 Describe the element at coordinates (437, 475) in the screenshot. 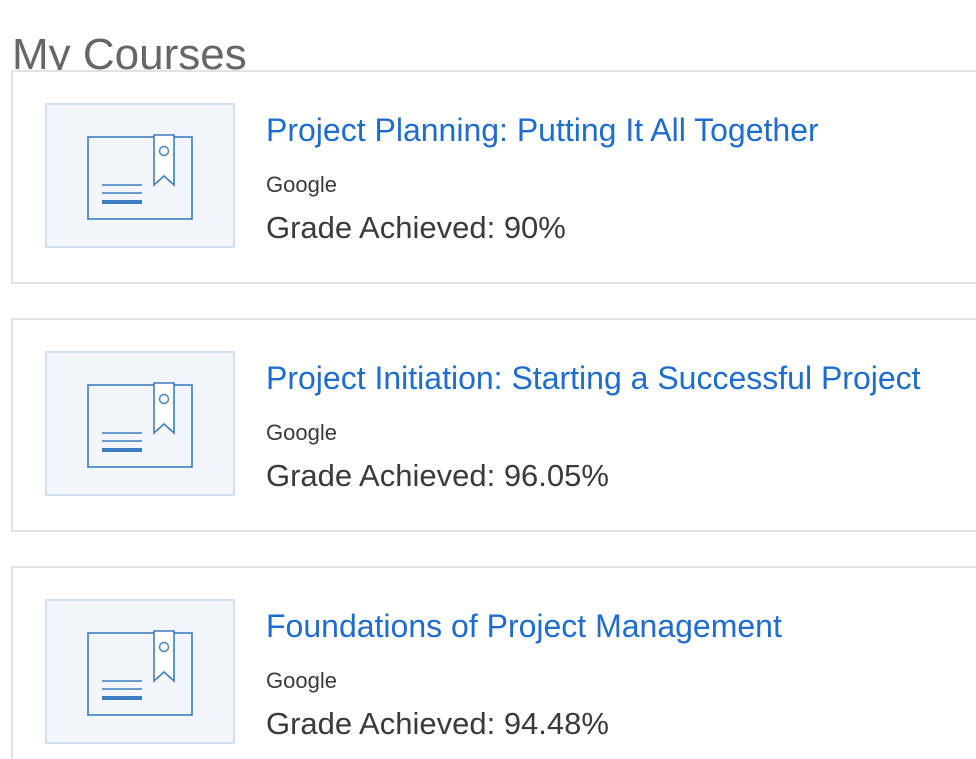

I see `course-grade: Grade Achieved: 96.05%` at that location.